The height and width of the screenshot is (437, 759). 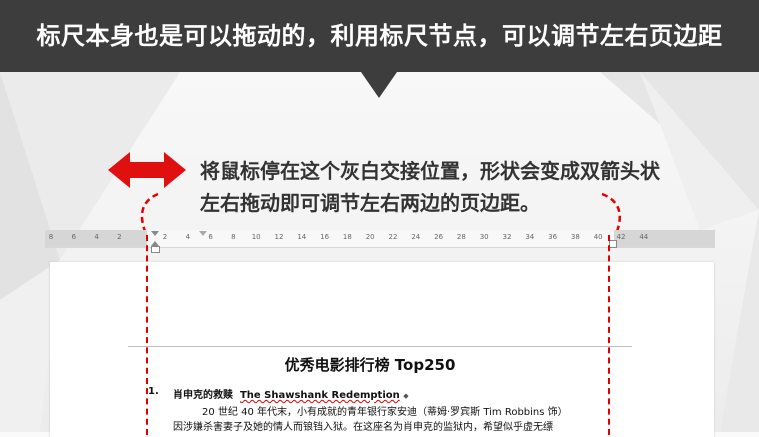 I want to click on ruler-tick-label: 42, so click(x=621, y=237).